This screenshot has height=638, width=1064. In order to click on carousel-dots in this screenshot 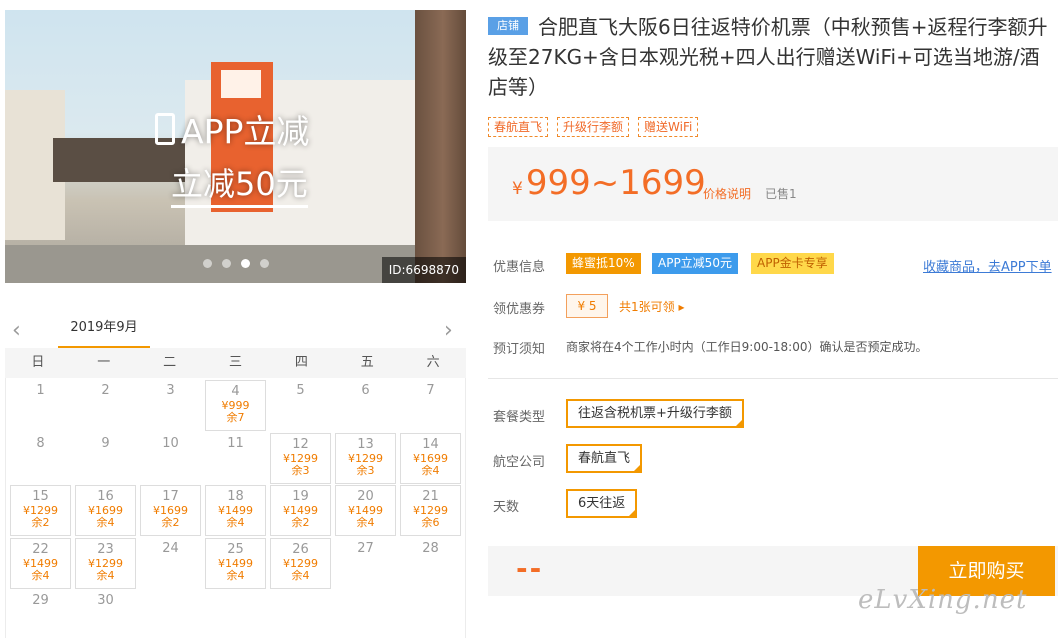, I will do `click(236, 263)`.